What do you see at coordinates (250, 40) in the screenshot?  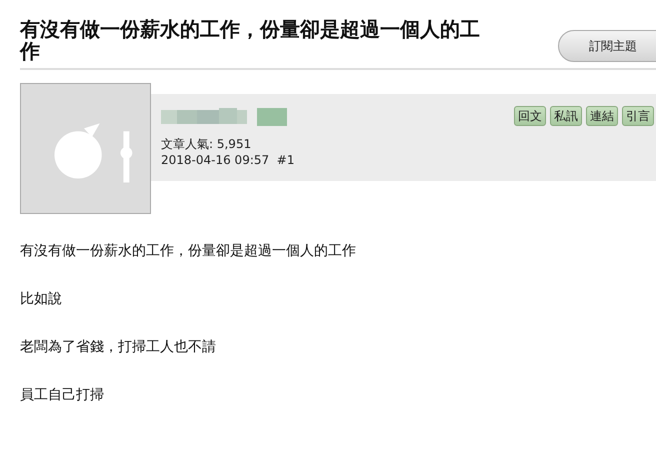 I see `thread-title: 有沒有做一份薪水的工作，份量卻是超過一個人的工作` at bounding box center [250, 40].